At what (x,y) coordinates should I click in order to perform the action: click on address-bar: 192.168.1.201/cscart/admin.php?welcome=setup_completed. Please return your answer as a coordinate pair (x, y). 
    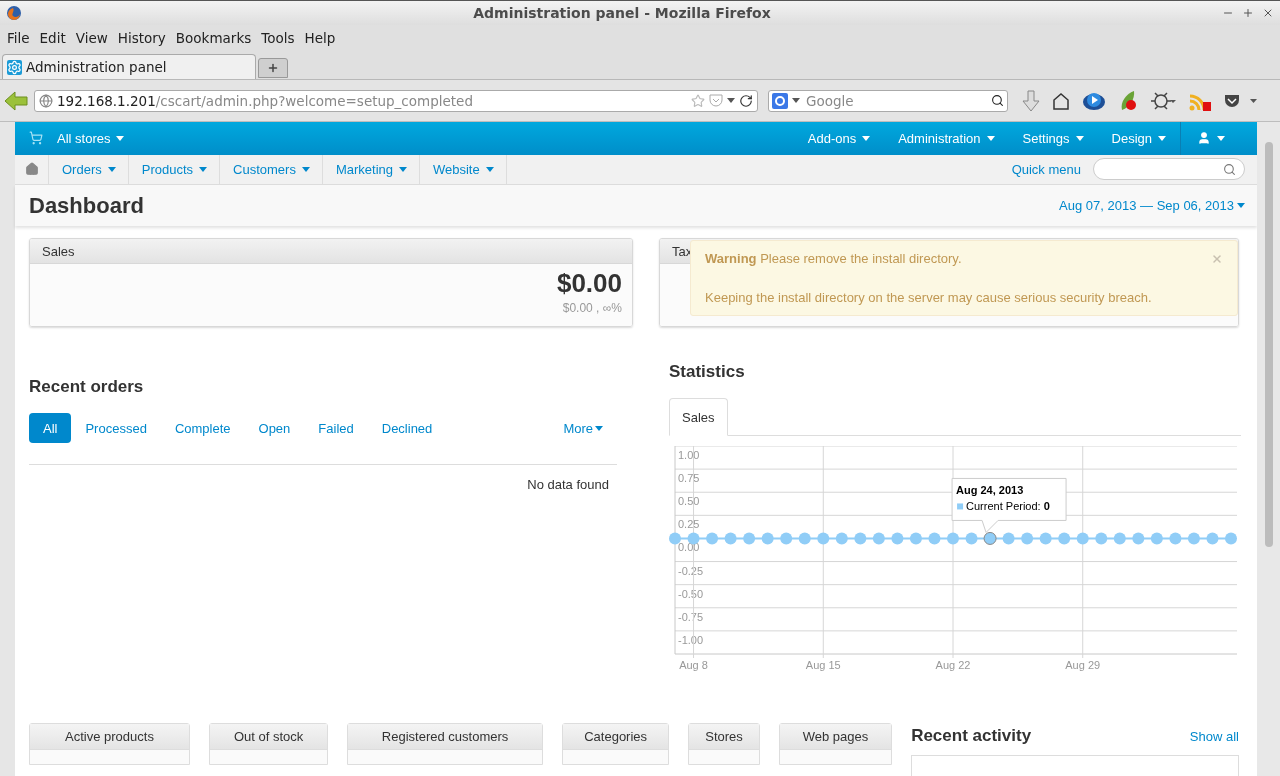
    Looking at the image, I should click on (396, 100).